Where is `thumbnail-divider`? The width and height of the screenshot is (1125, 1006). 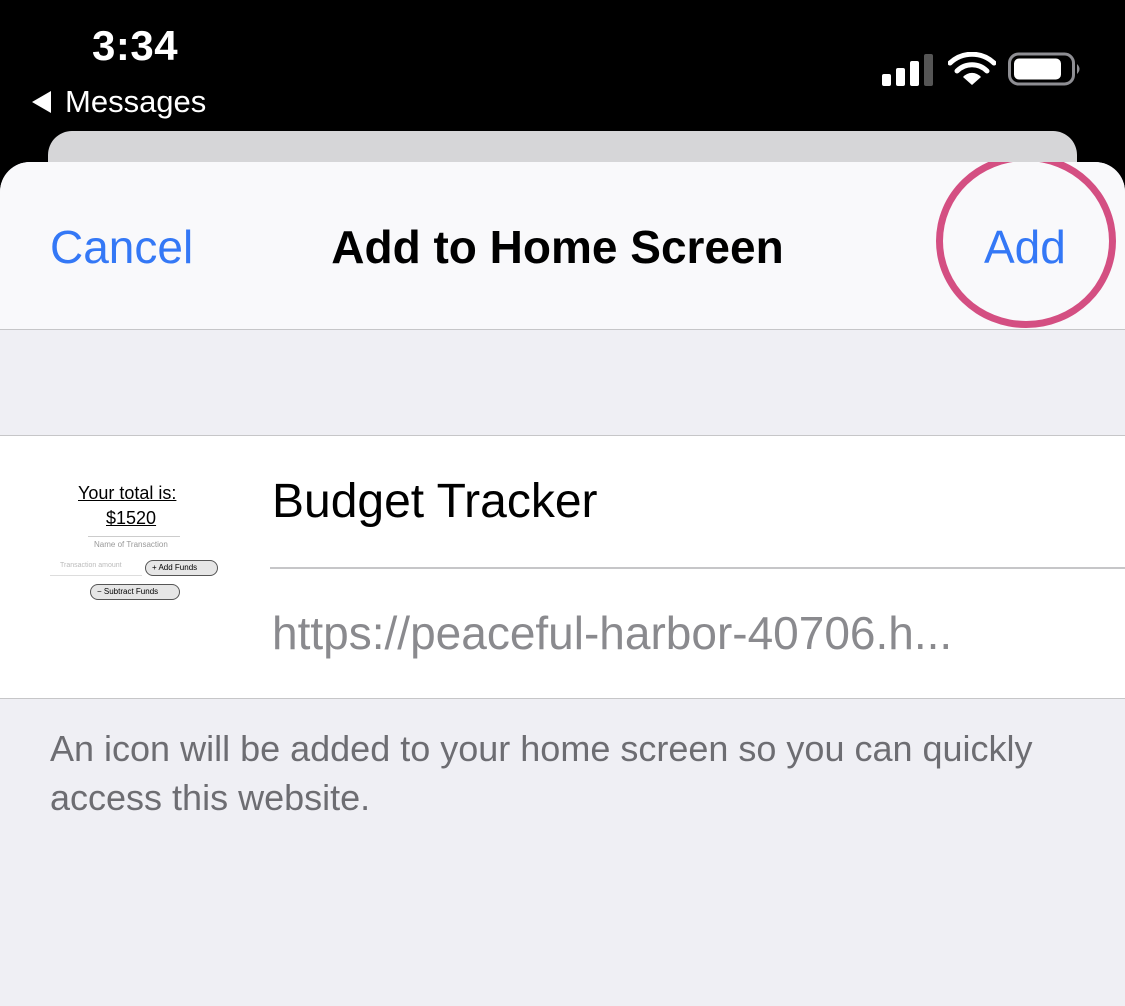
thumbnail-divider is located at coordinates (134, 536).